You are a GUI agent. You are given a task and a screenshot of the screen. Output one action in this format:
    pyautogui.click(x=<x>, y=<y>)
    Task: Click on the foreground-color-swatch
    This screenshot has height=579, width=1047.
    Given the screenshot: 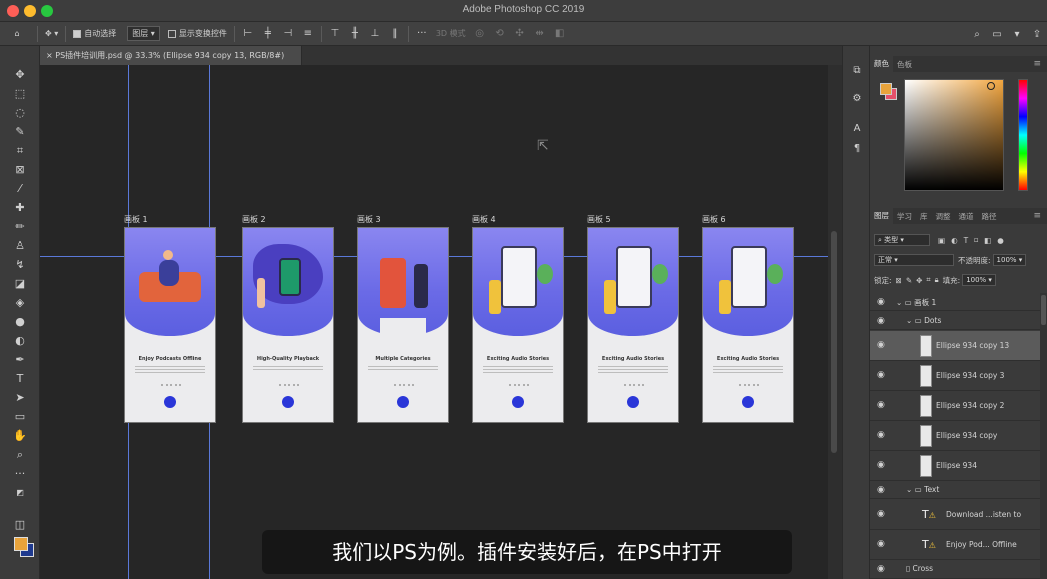 What is the action you would take?
    pyautogui.click(x=21, y=544)
    